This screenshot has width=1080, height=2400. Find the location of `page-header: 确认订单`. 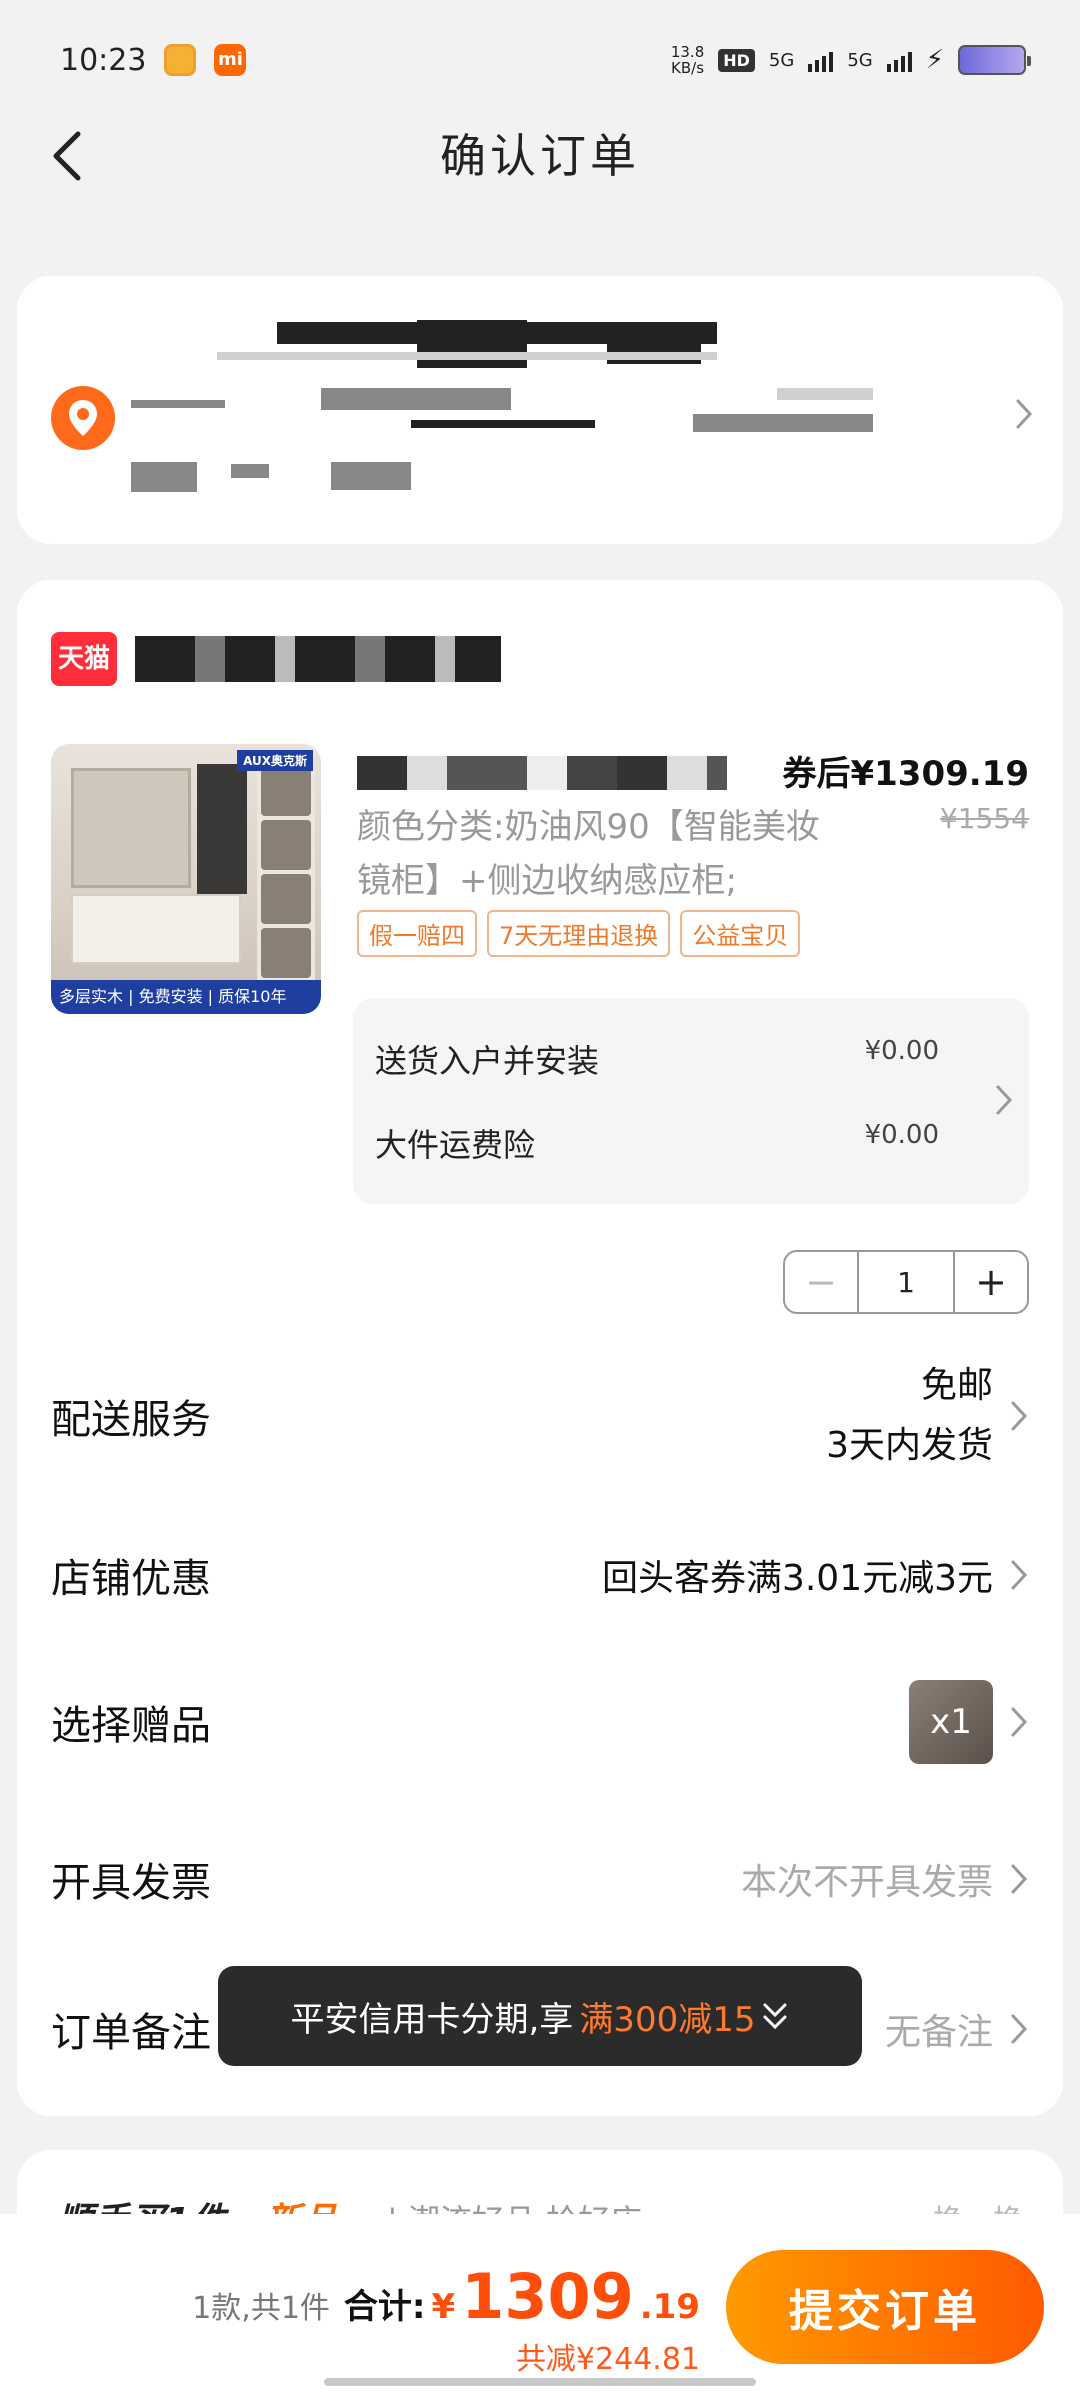

page-header: 确认订单 is located at coordinates (540, 170).